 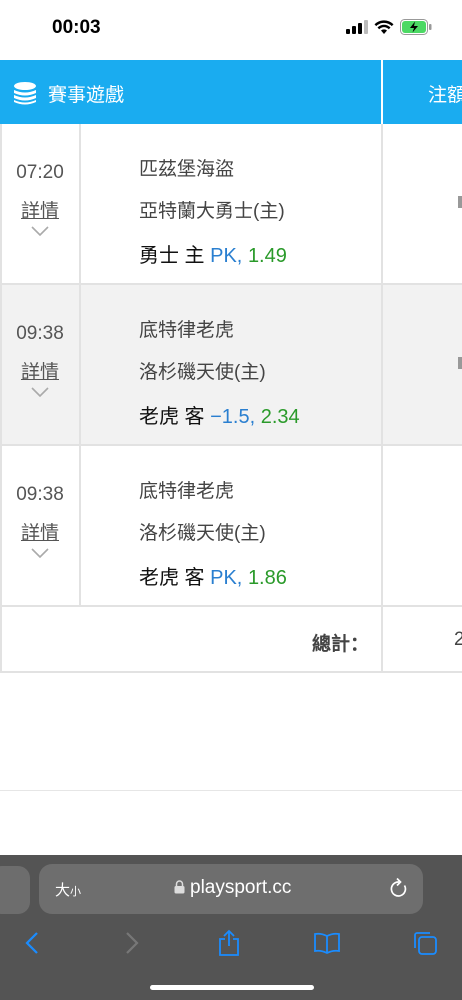 I want to click on pick-odds: 2.34, so click(x=280, y=417).